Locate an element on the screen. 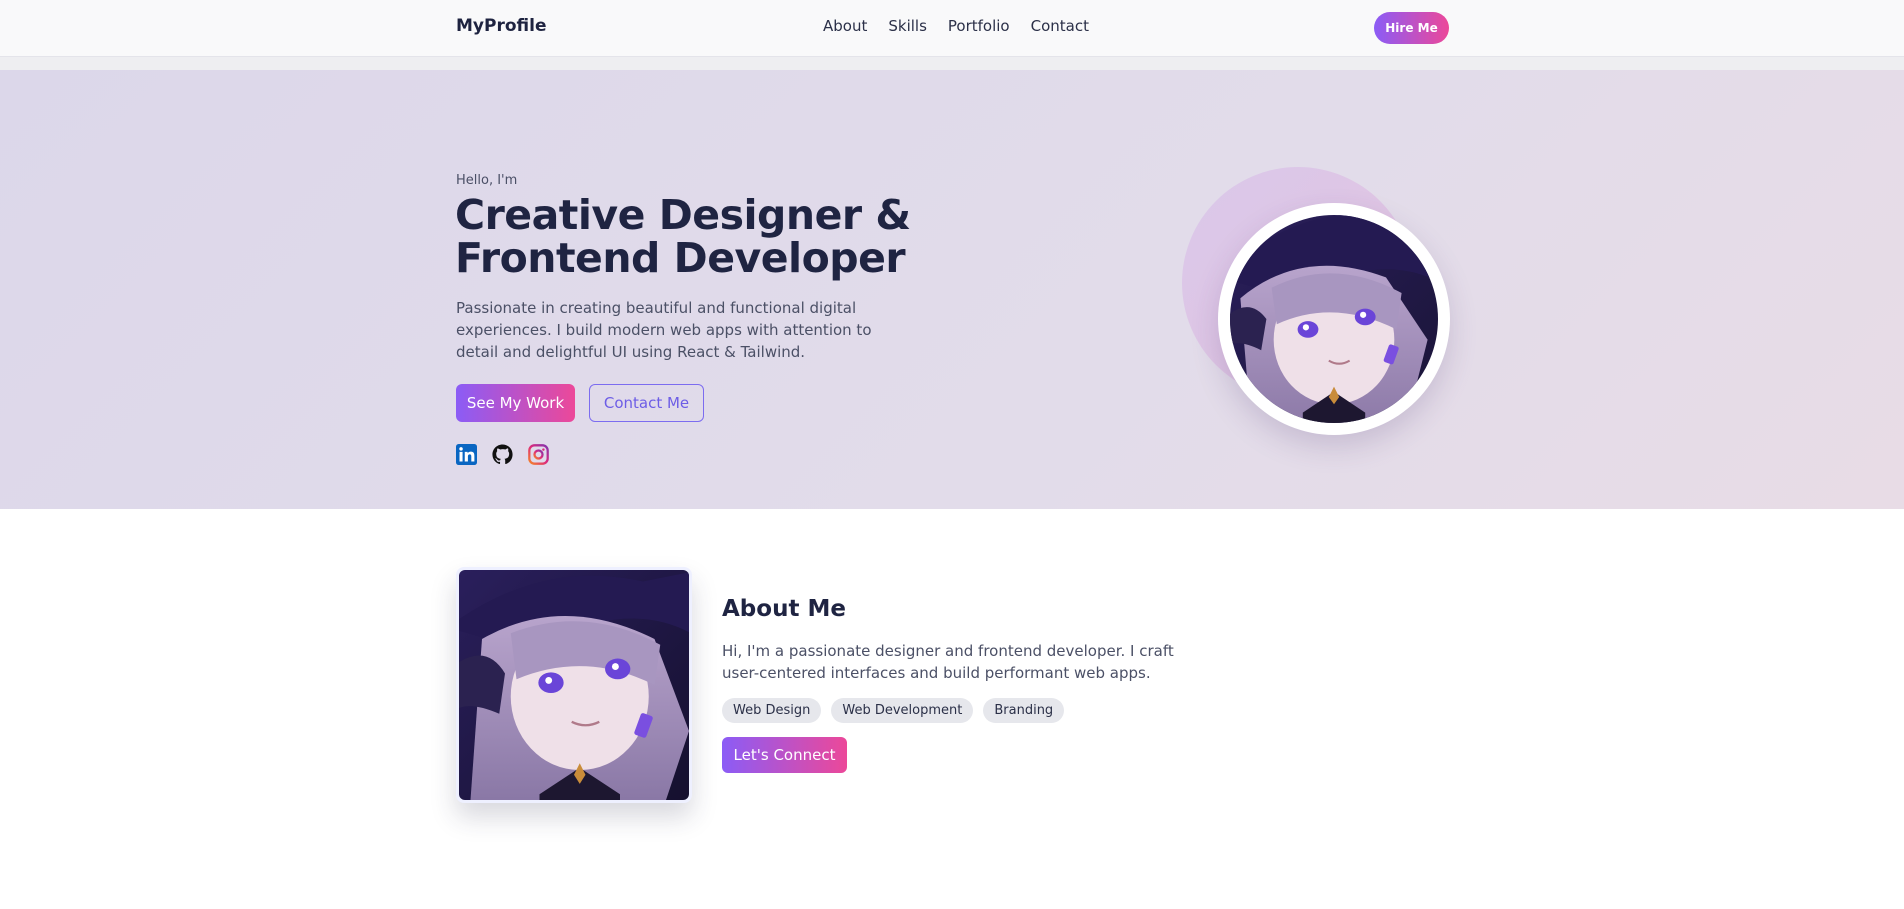 Image resolution: width=1904 pixels, height=909 pixels. tag-web-development: Web Development is located at coordinates (902, 710).